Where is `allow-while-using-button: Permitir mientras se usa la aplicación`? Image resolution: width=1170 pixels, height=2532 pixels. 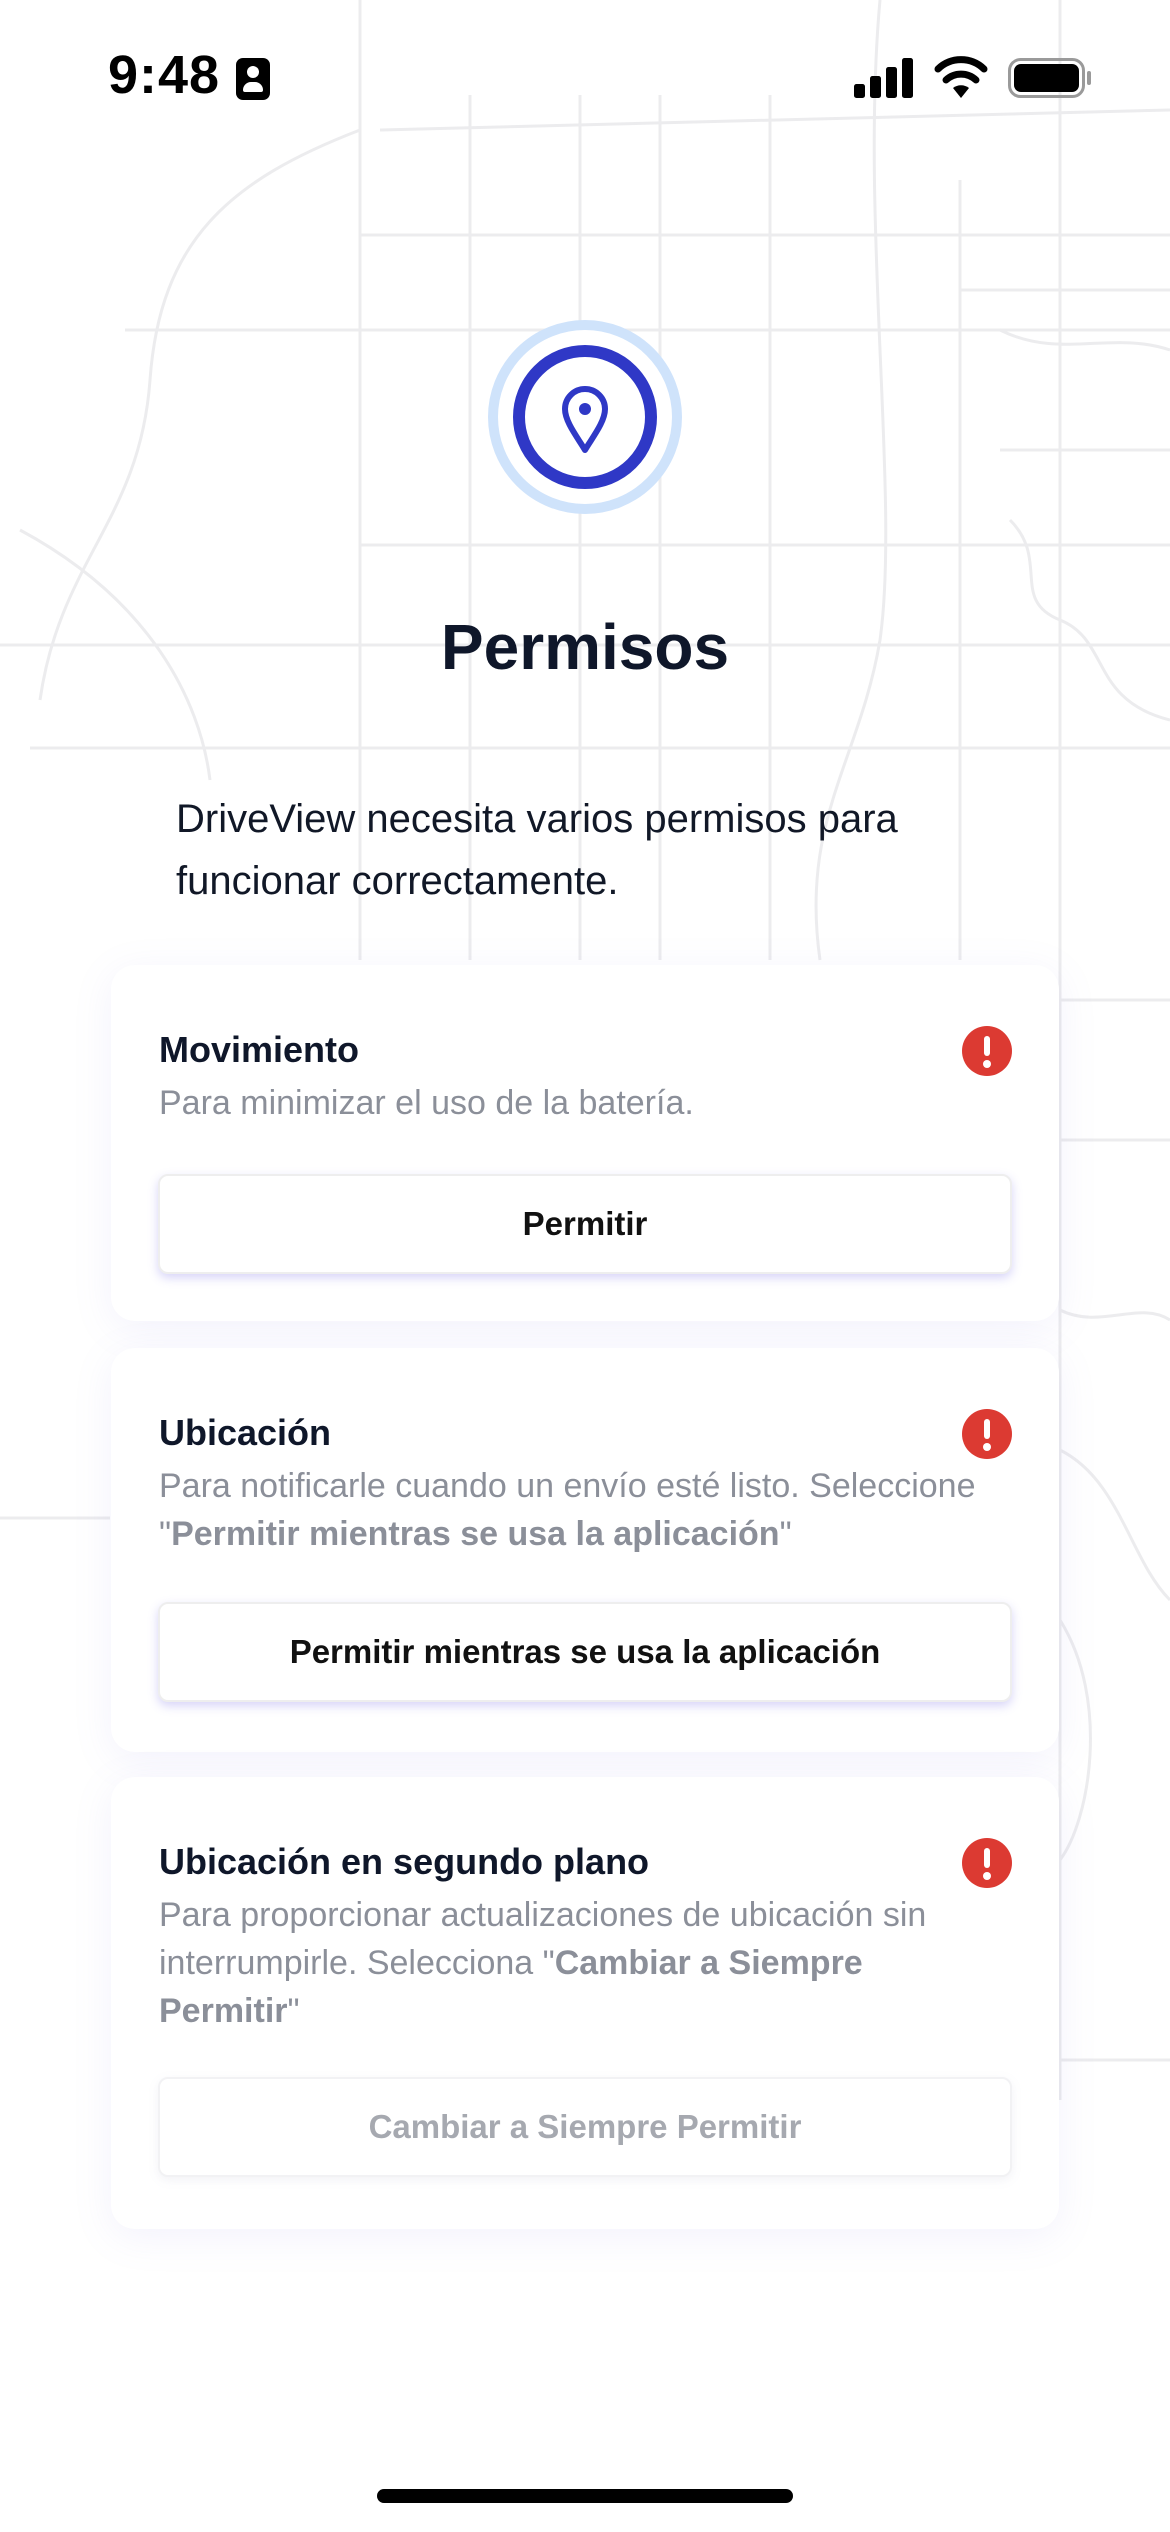
allow-while-using-button: Permitir mientras se usa la aplicación is located at coordinates (585, 1652).